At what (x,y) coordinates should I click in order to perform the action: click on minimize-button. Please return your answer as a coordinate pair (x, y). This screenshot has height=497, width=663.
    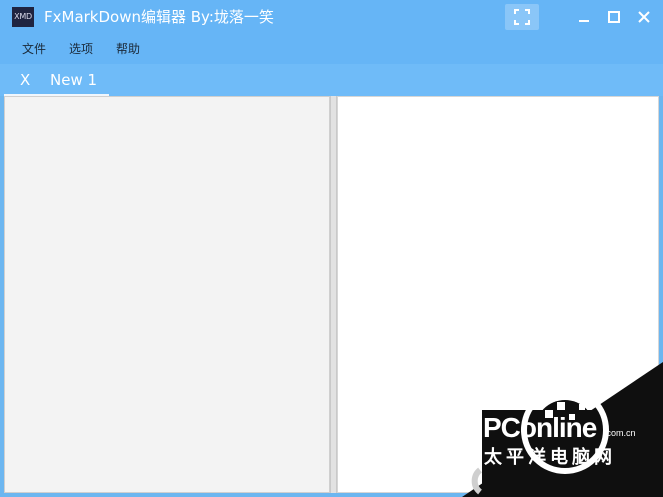
    Looking at the image, I should click on (584, 17).